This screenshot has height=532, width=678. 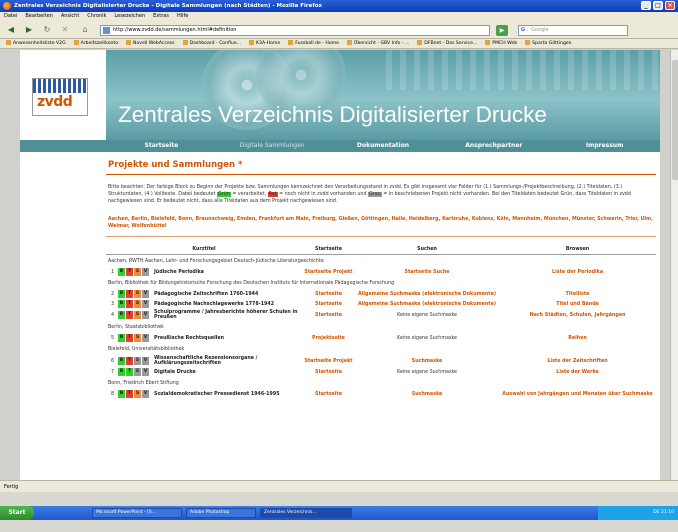 I want to click on bookmark-item: Sparta Göttingen, so click(x=548, y=43).